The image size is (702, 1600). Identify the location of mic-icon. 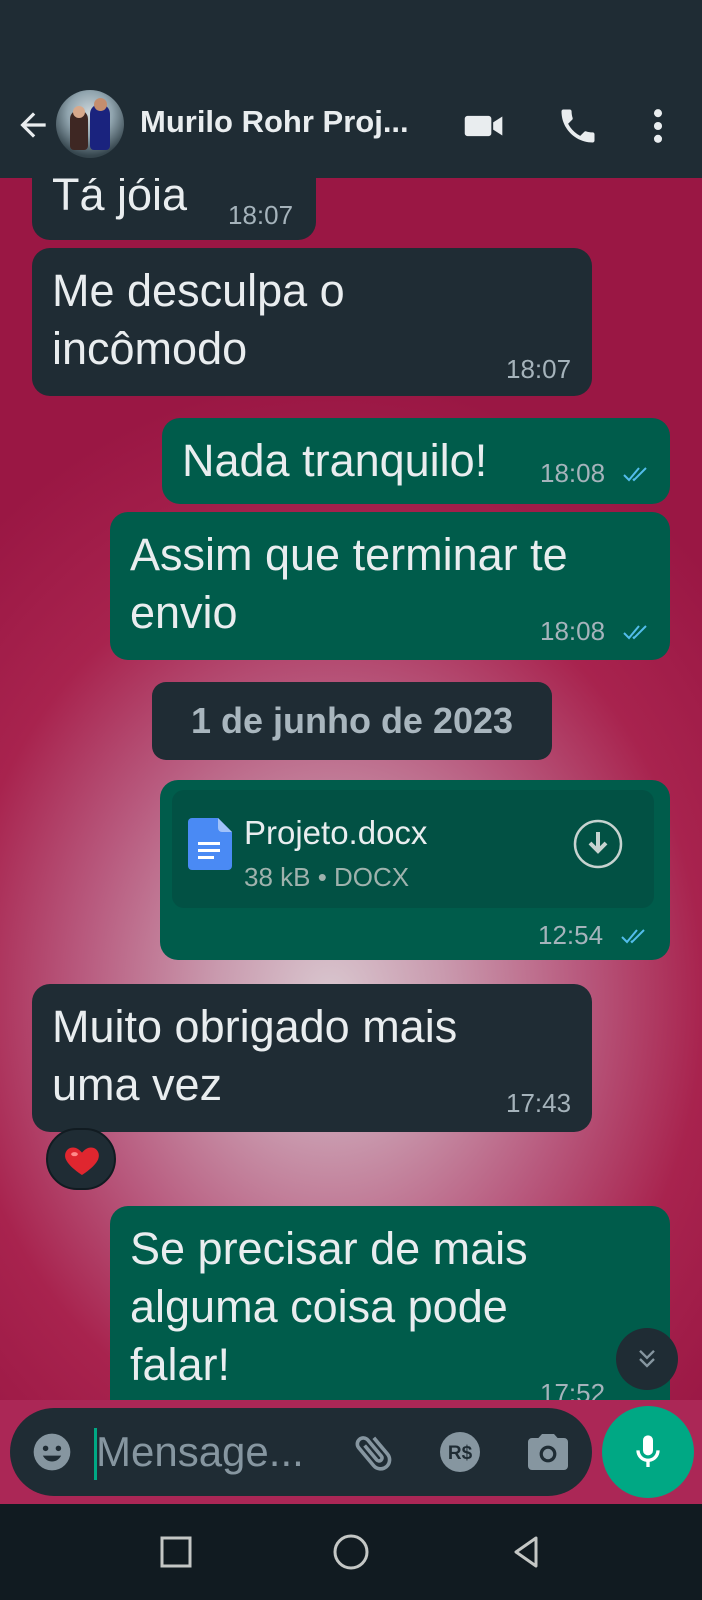
(648, 1451).